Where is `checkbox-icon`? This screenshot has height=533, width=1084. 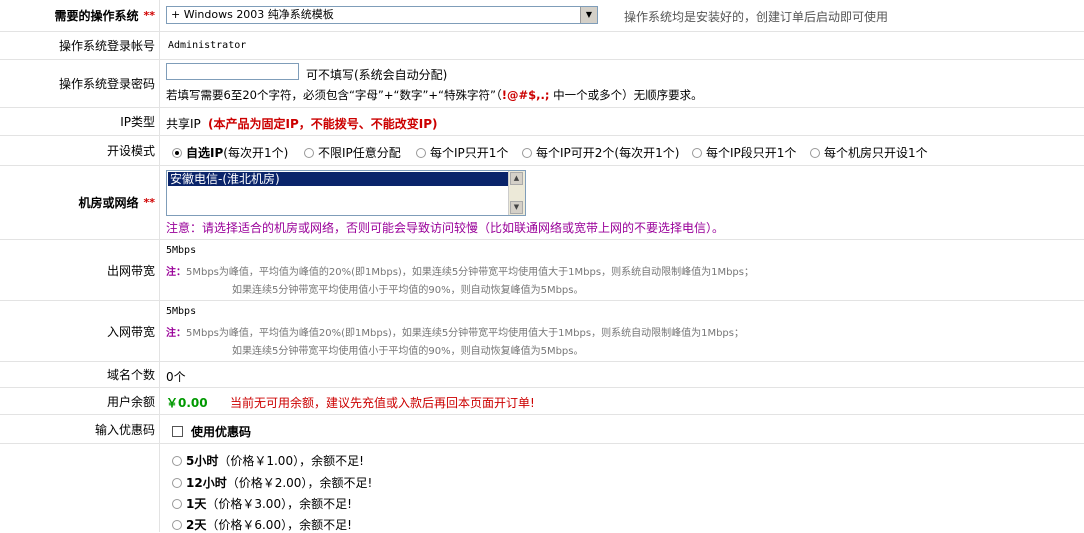 checkbox-icon is located at coordinates (177, 431).